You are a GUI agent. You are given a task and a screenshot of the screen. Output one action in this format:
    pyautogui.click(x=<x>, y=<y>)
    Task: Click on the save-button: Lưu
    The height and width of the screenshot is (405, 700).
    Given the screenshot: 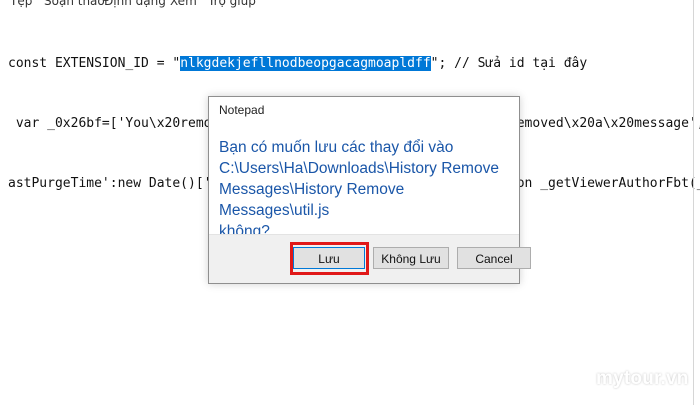 What is the action you would take?
    pyautogui.click(x=329, y=258)
    